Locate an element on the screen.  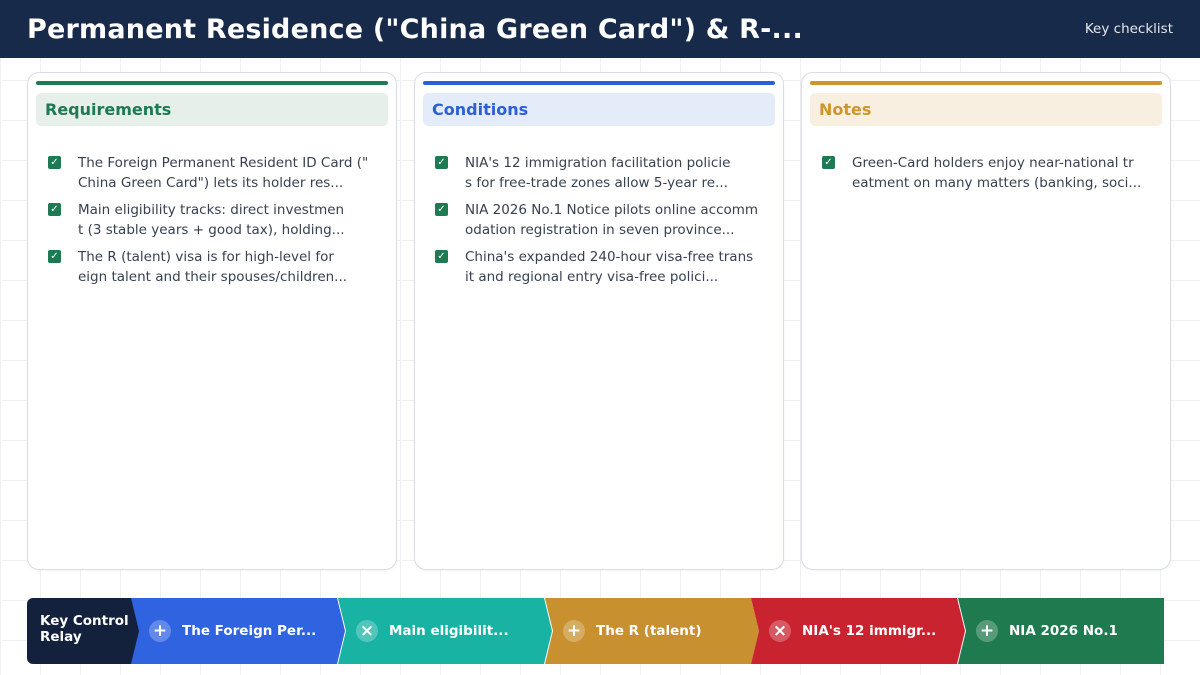
card-title: Conditions is located at coordinates (599, 109).